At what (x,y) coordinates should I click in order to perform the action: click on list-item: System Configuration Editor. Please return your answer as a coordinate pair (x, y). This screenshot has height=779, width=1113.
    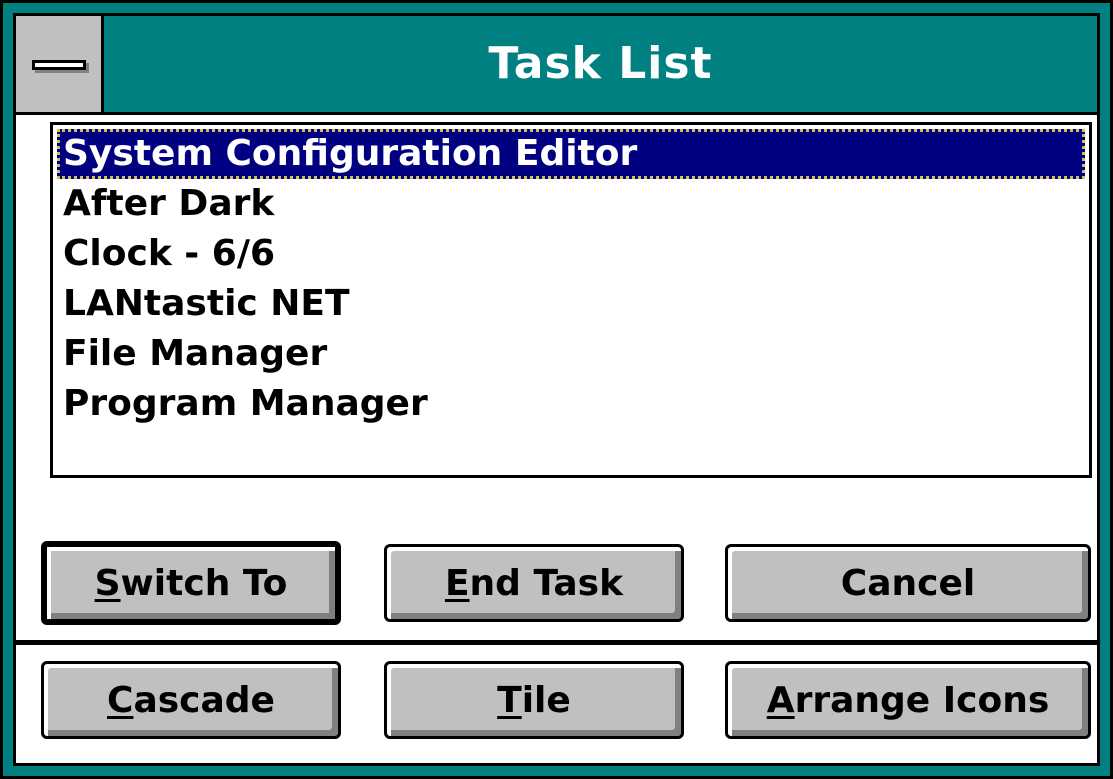
    Looking at the image, I should click on (571, 154).